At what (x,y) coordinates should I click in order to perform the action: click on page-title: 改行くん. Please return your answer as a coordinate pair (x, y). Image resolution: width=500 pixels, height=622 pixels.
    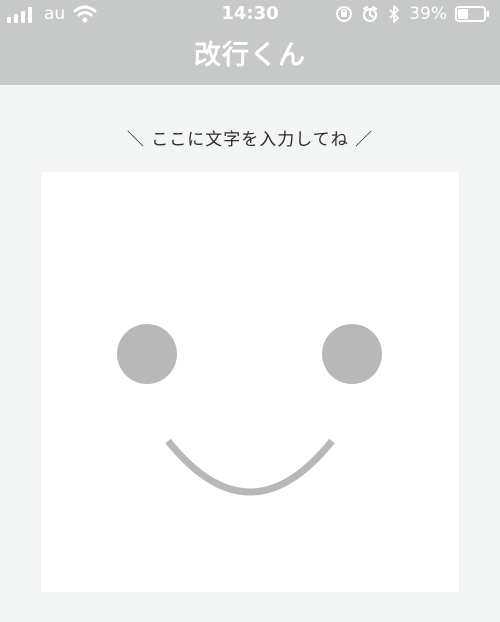
    Looking at the image, I should click on (250, 55).